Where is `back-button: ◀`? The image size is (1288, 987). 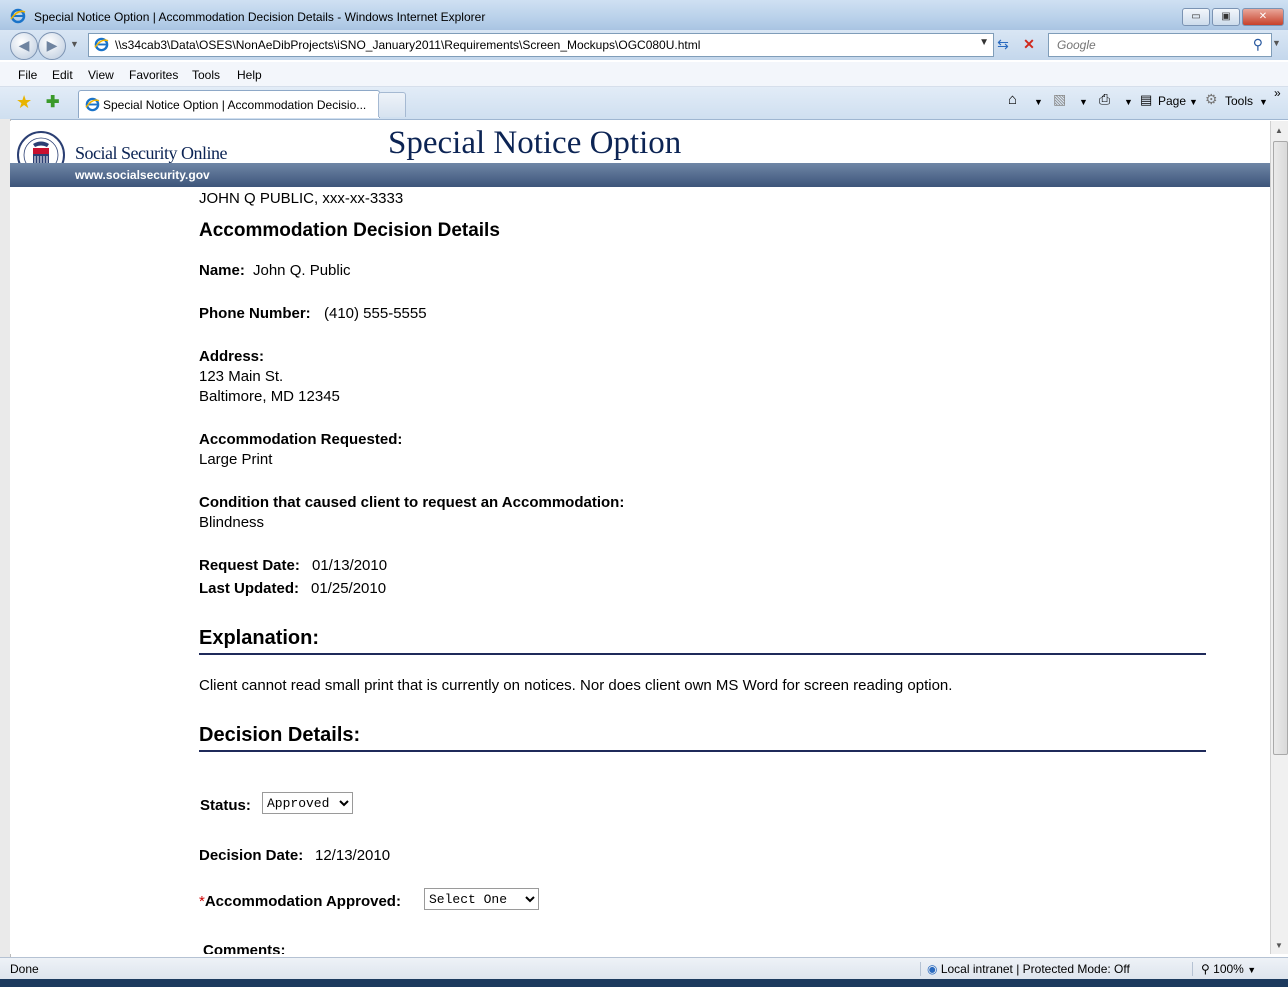 back-button: ◀ is located at coordinates (24, 46).